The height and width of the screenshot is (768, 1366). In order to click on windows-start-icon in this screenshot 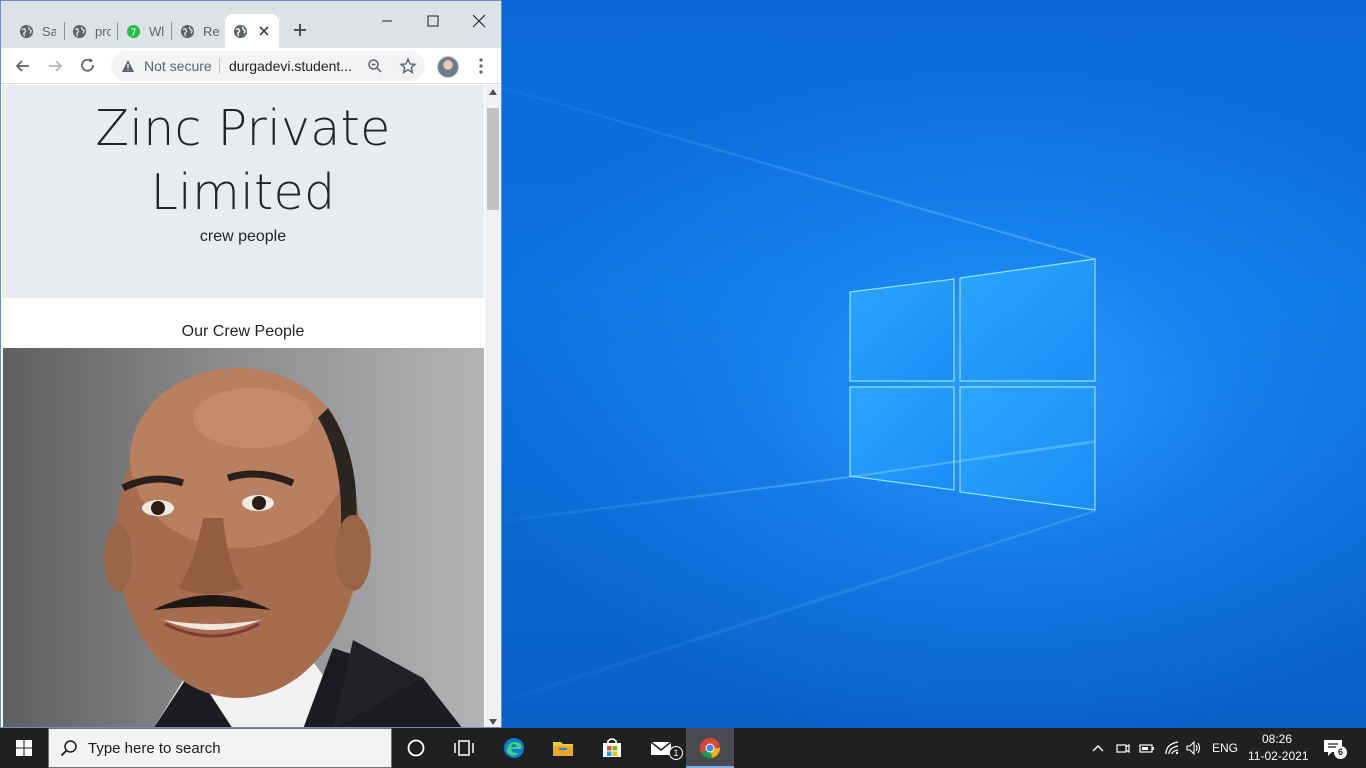, I will do `click(24, 748)`.